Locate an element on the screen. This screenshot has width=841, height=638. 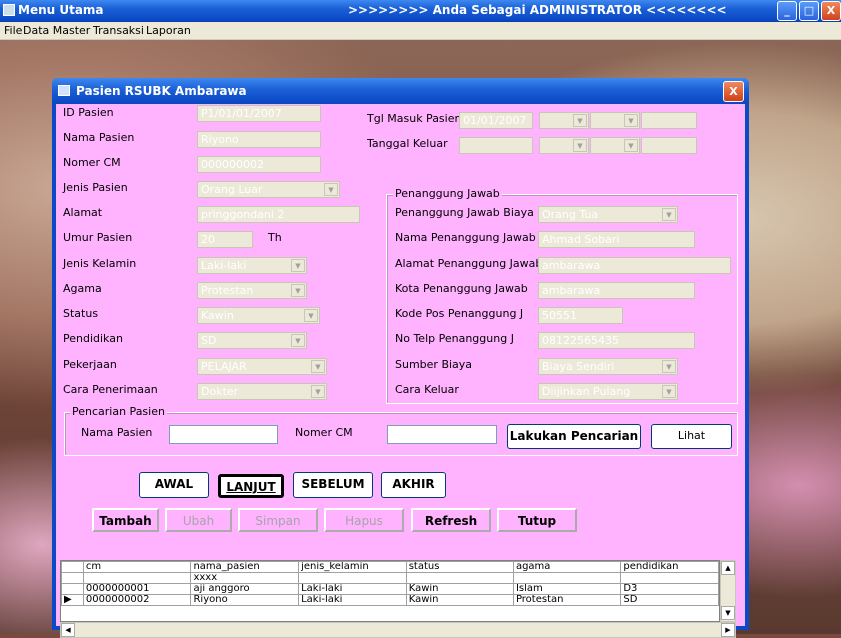
pj-nama-field: Ahmad Sobari is located at coordinates (616, 239).